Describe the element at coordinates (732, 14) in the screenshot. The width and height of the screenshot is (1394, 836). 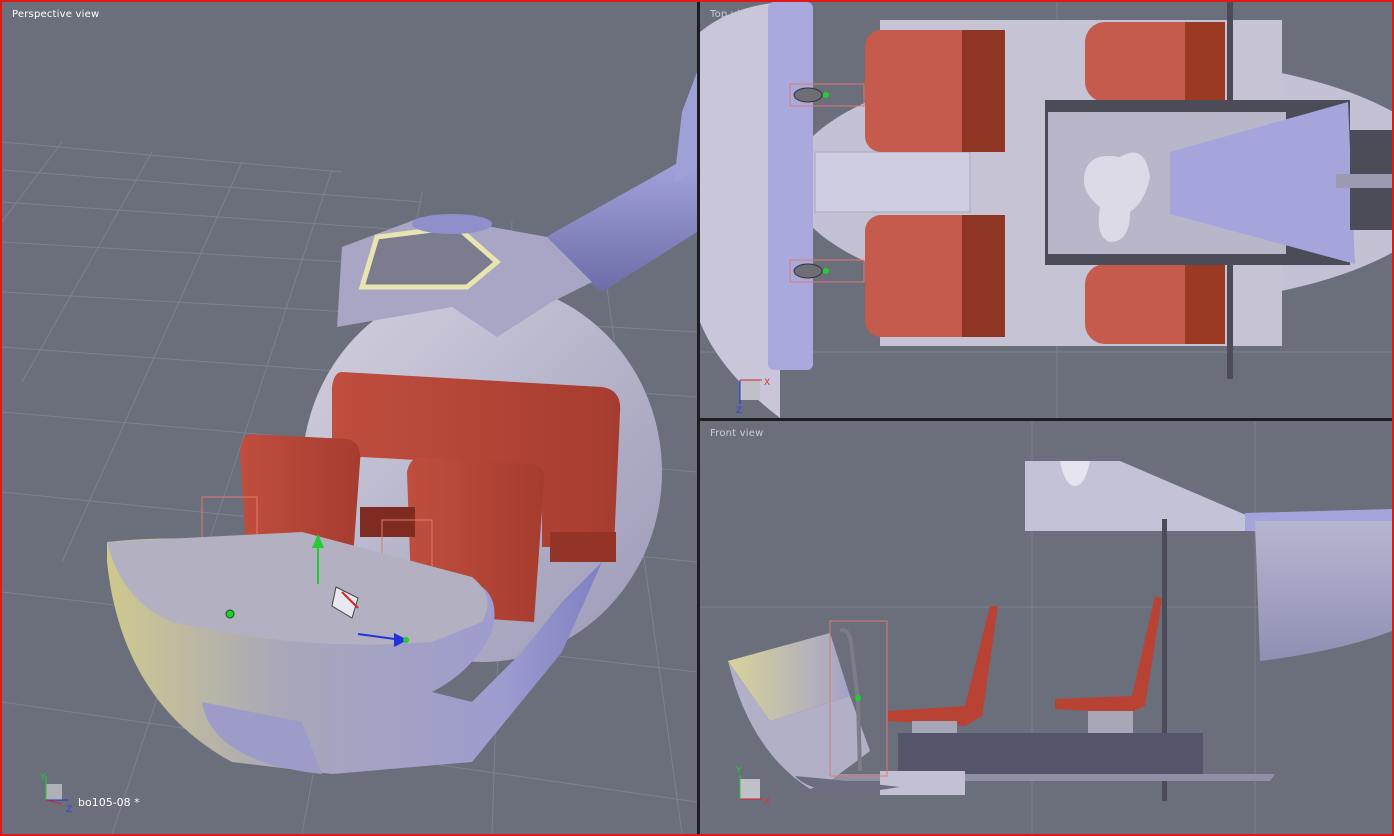
I see `top-view-label: Top view` at that location.